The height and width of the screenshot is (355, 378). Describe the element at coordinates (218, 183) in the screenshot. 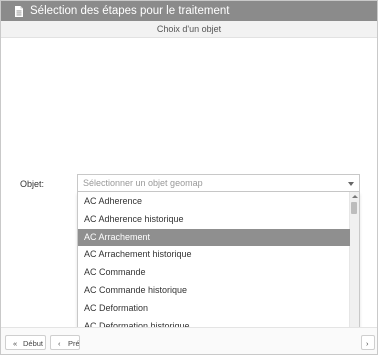

I see `object-select: Sélectionner un objet geomap` at that location.